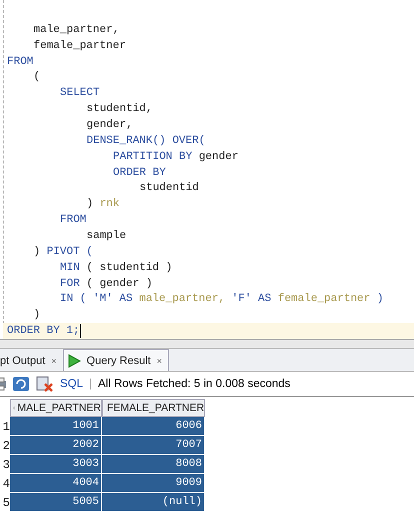 This screenshot has height=512, width=414. What do you see at coordinates (70, 284) in the screenshot?
I see `code-text: FOR` at bounding box center [70, 284].